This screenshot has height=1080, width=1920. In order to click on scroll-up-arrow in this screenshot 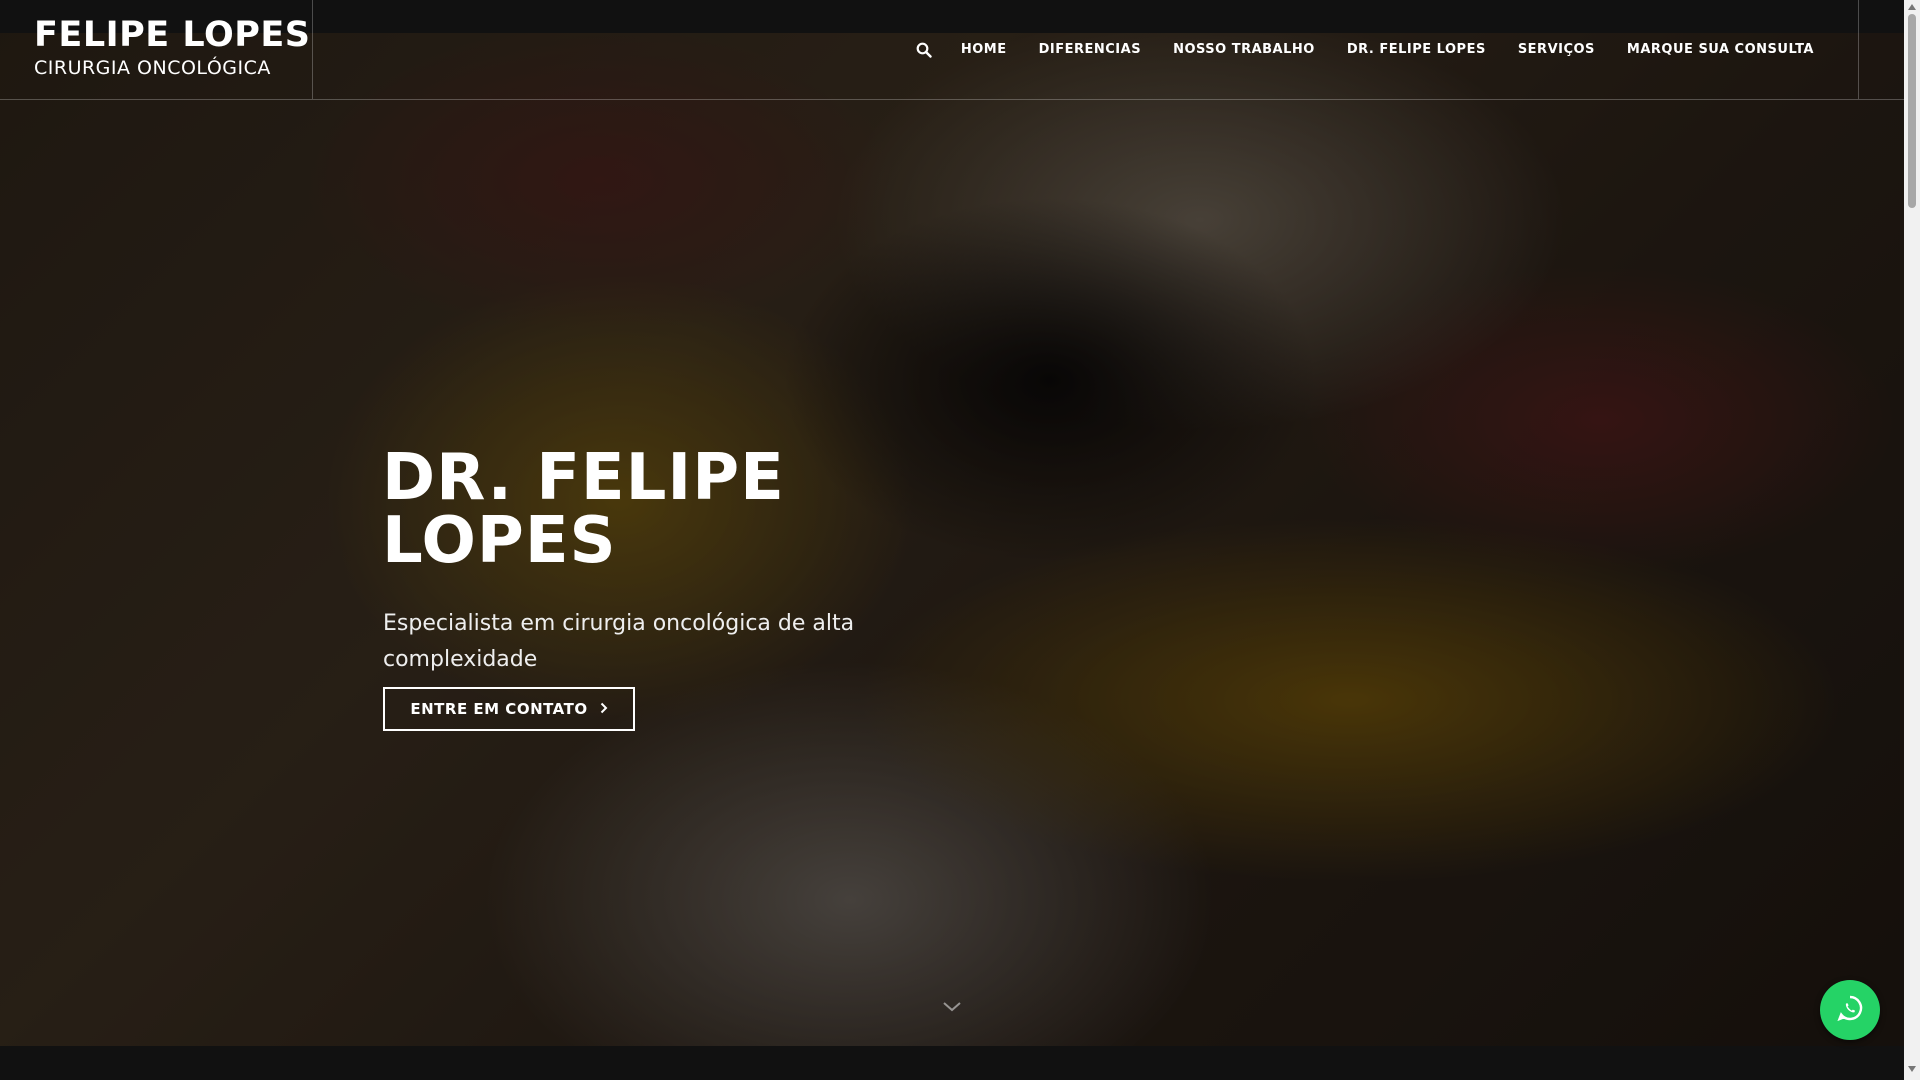, I will do `click(1912, 7)`.